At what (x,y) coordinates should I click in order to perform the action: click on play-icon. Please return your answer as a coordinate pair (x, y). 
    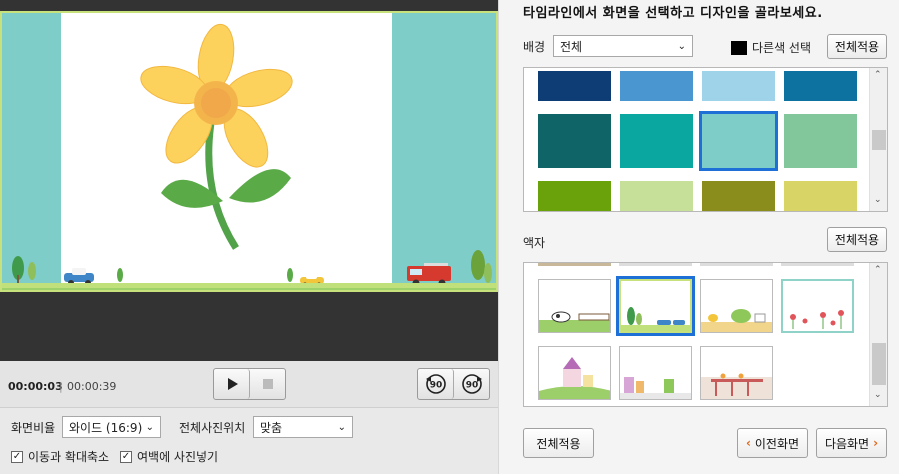
    Looking at the image, I should click on (232, 384).